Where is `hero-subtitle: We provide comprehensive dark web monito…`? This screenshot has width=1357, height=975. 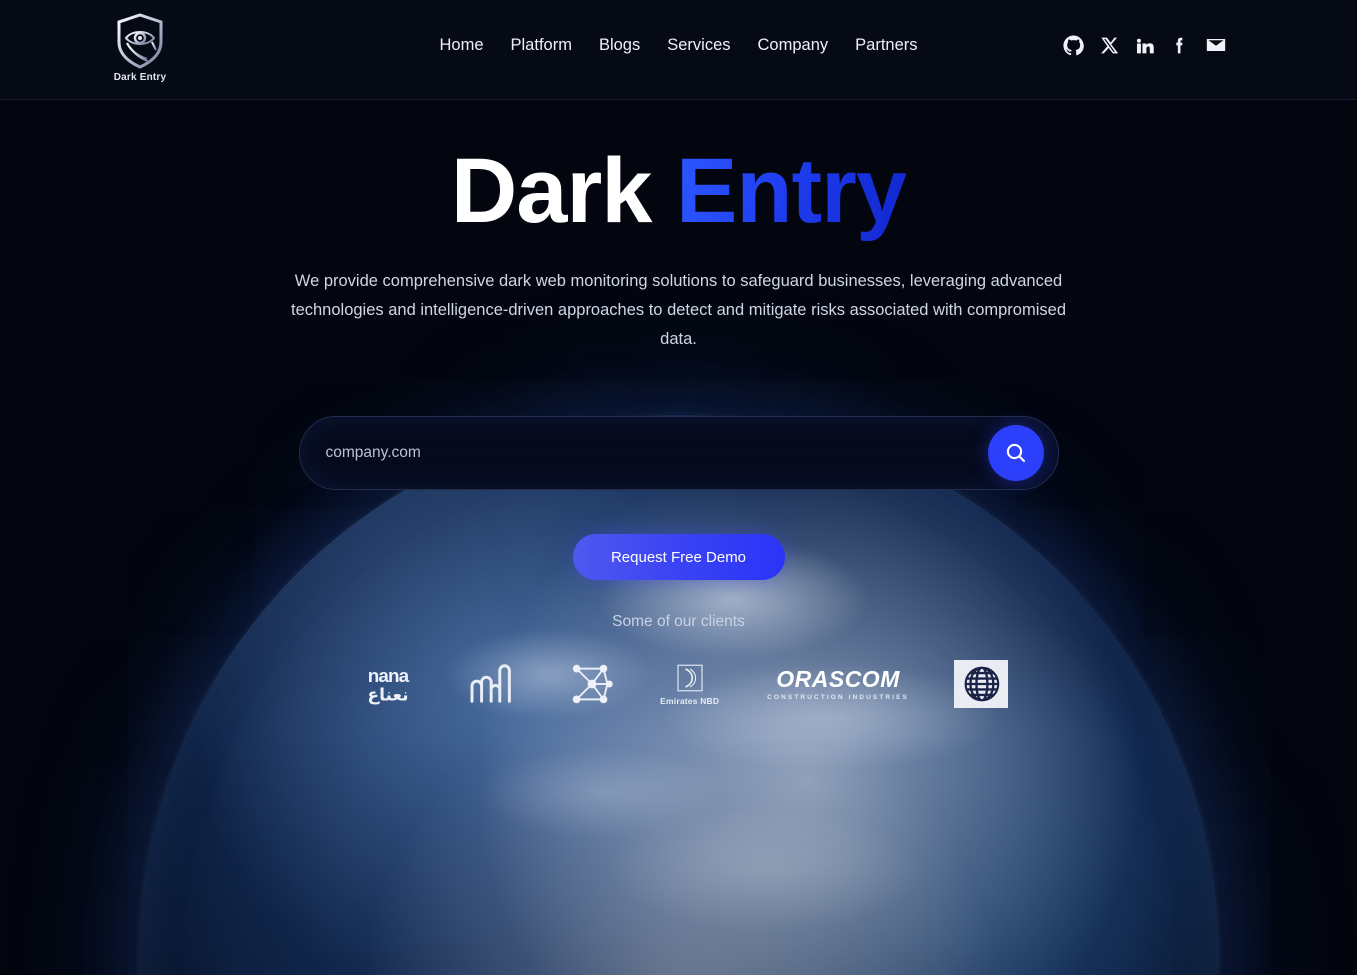
hero-subtitle: We provide comprehensive dark web monito… is located at coordinates (678, 310).